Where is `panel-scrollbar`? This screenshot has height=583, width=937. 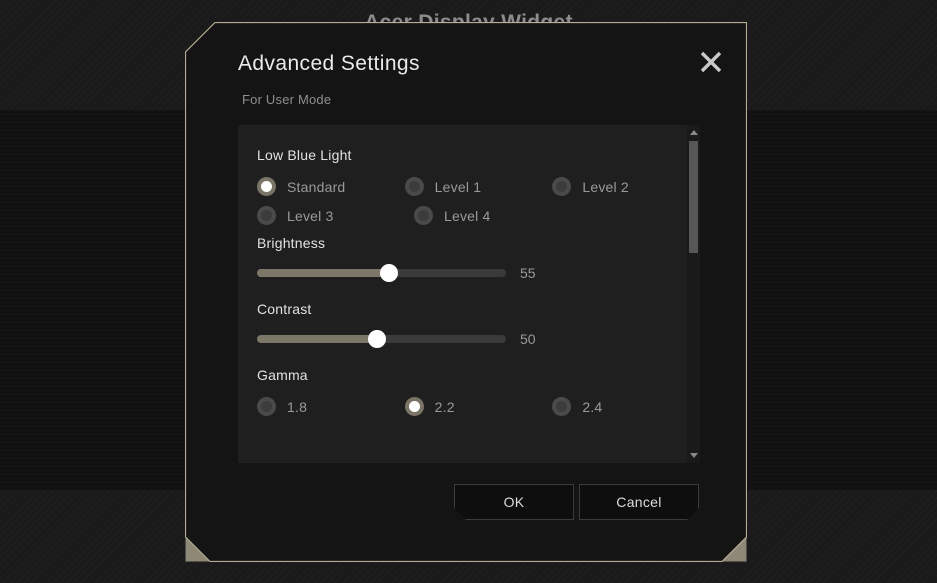
panel-scrollbar is located at coordinates (693, 294).